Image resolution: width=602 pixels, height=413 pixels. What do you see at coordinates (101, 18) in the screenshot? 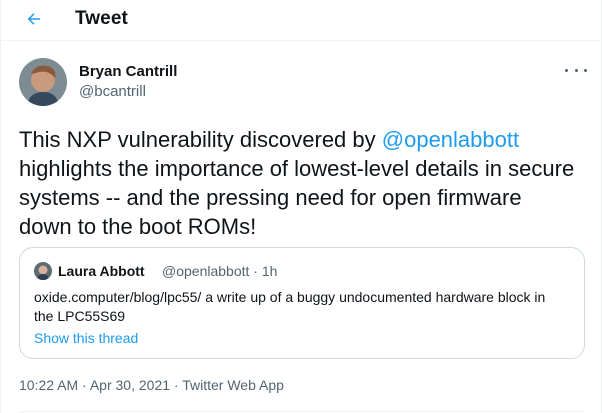
I see `page-title: Tweet` at bounding box center [101, 18].